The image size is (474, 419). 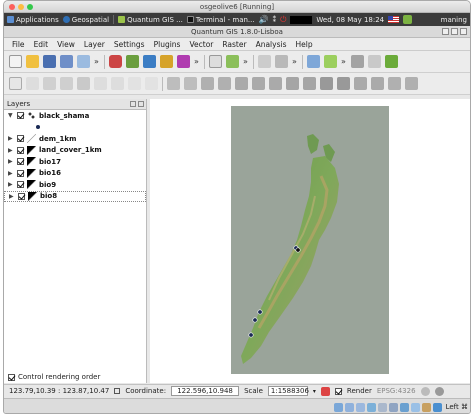 What do you see at coordinates (183, 61) in the screenshot?
I see `add-wms-layer-icon` at bounding box center [183, 61].